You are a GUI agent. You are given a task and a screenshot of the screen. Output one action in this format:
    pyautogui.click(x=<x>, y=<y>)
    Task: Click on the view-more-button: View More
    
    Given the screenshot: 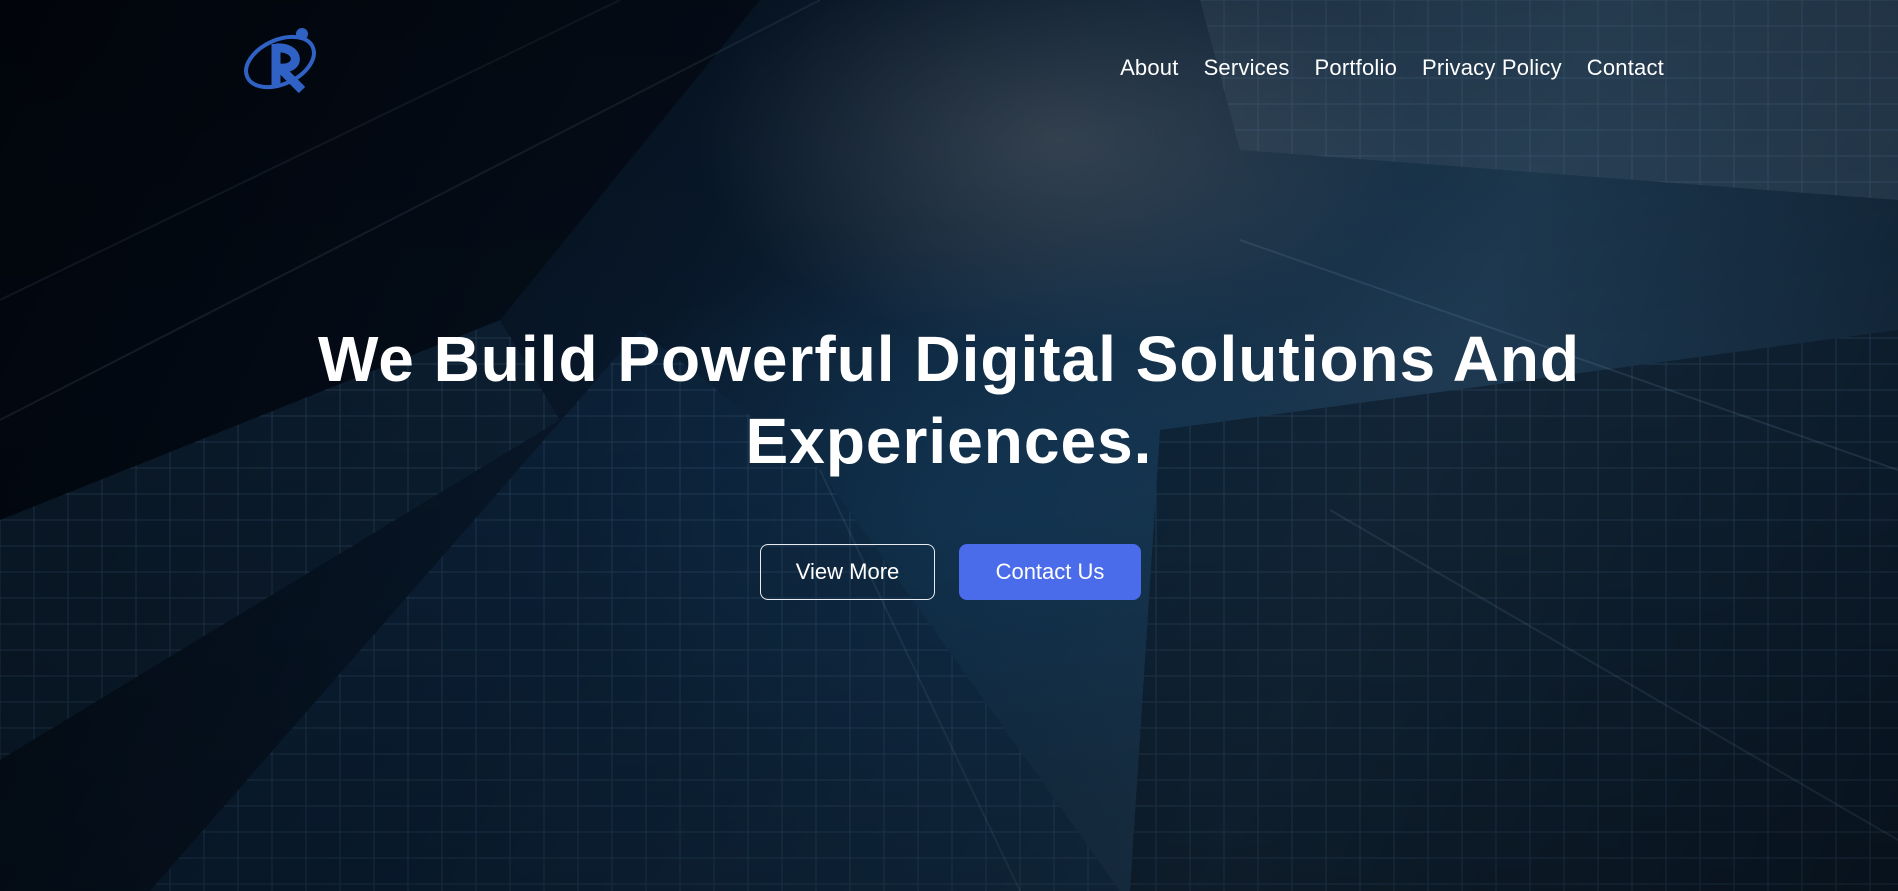 What is the action you would take?
    pyautogui.click(x=847, y=572)
    